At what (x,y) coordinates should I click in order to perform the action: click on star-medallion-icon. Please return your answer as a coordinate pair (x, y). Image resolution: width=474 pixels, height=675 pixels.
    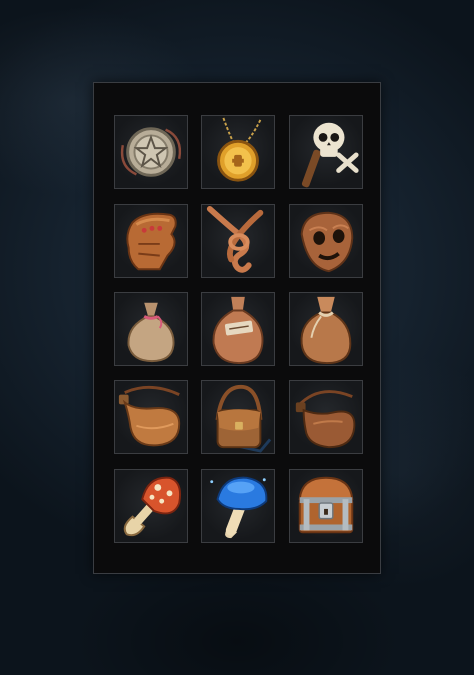
    Looking at the image, I should click on (151, 152).